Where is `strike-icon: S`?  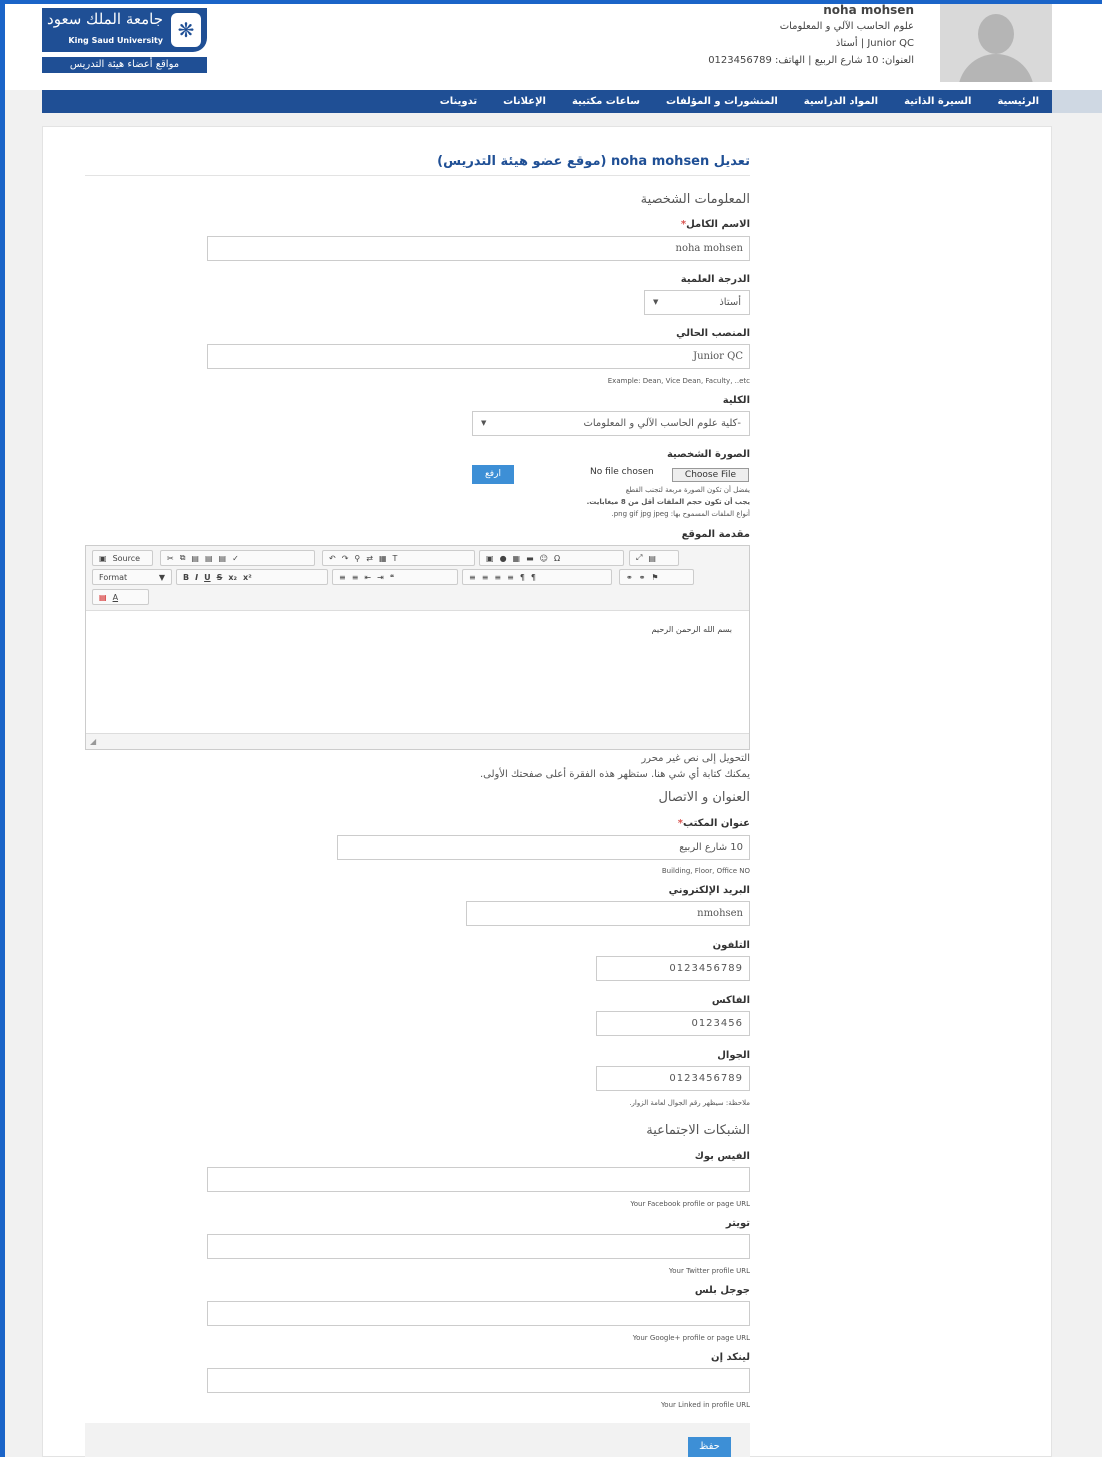 strike-icon: S is located at coordinates (220, 577).